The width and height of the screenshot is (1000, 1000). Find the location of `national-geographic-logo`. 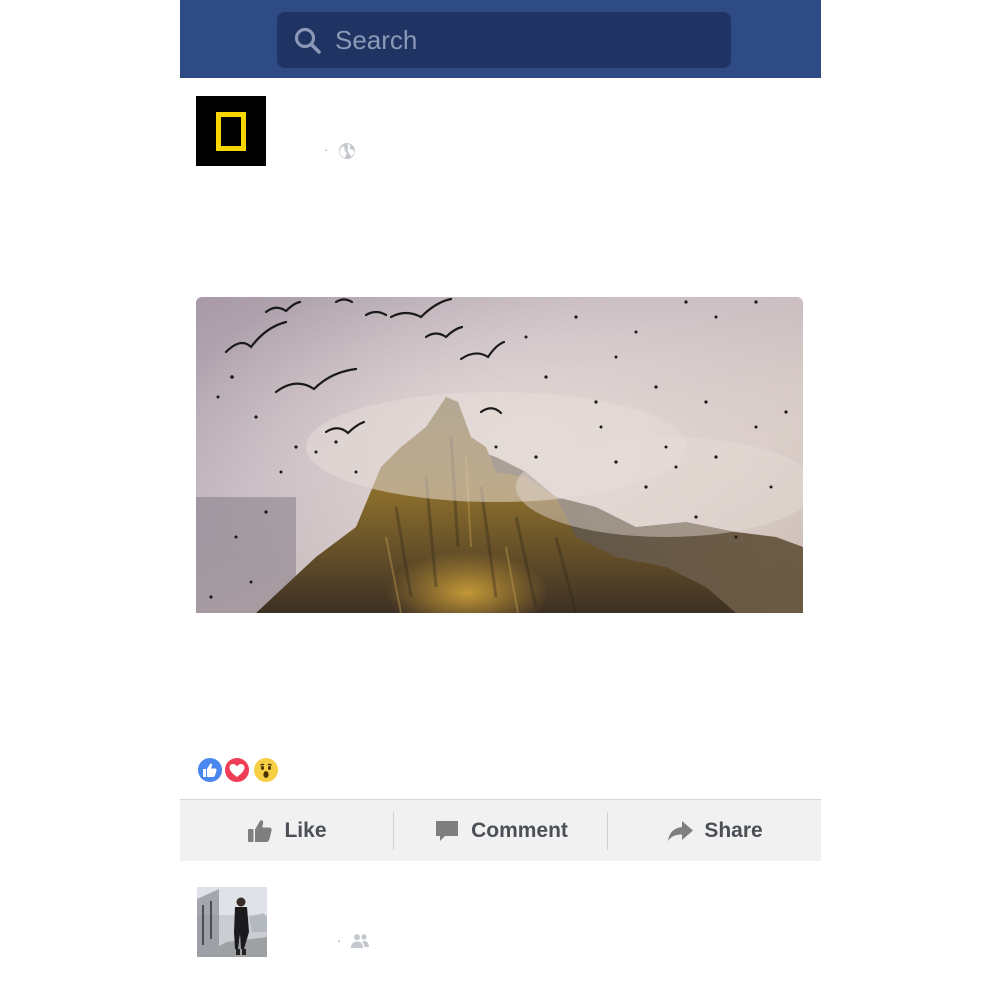

national-geographic-logo is located at coordinates (231, 131).